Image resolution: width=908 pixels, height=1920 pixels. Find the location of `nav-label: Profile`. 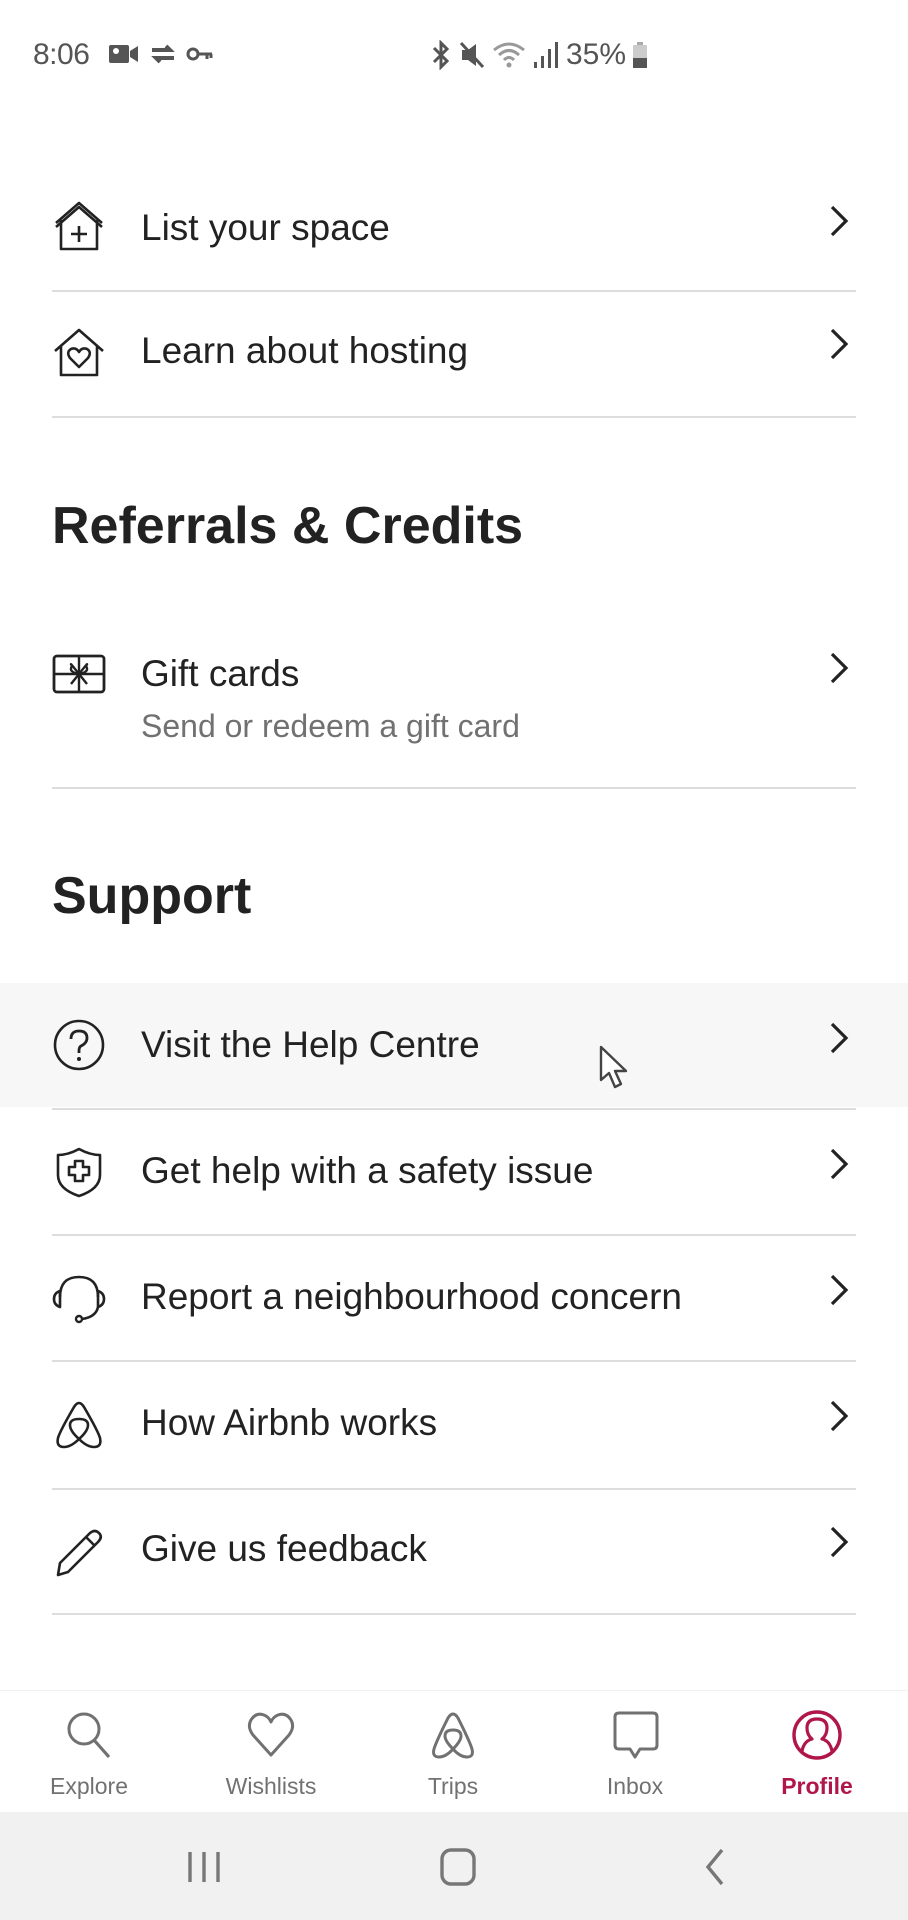

nav-label: Profile is located at coordinates (817, 1786).